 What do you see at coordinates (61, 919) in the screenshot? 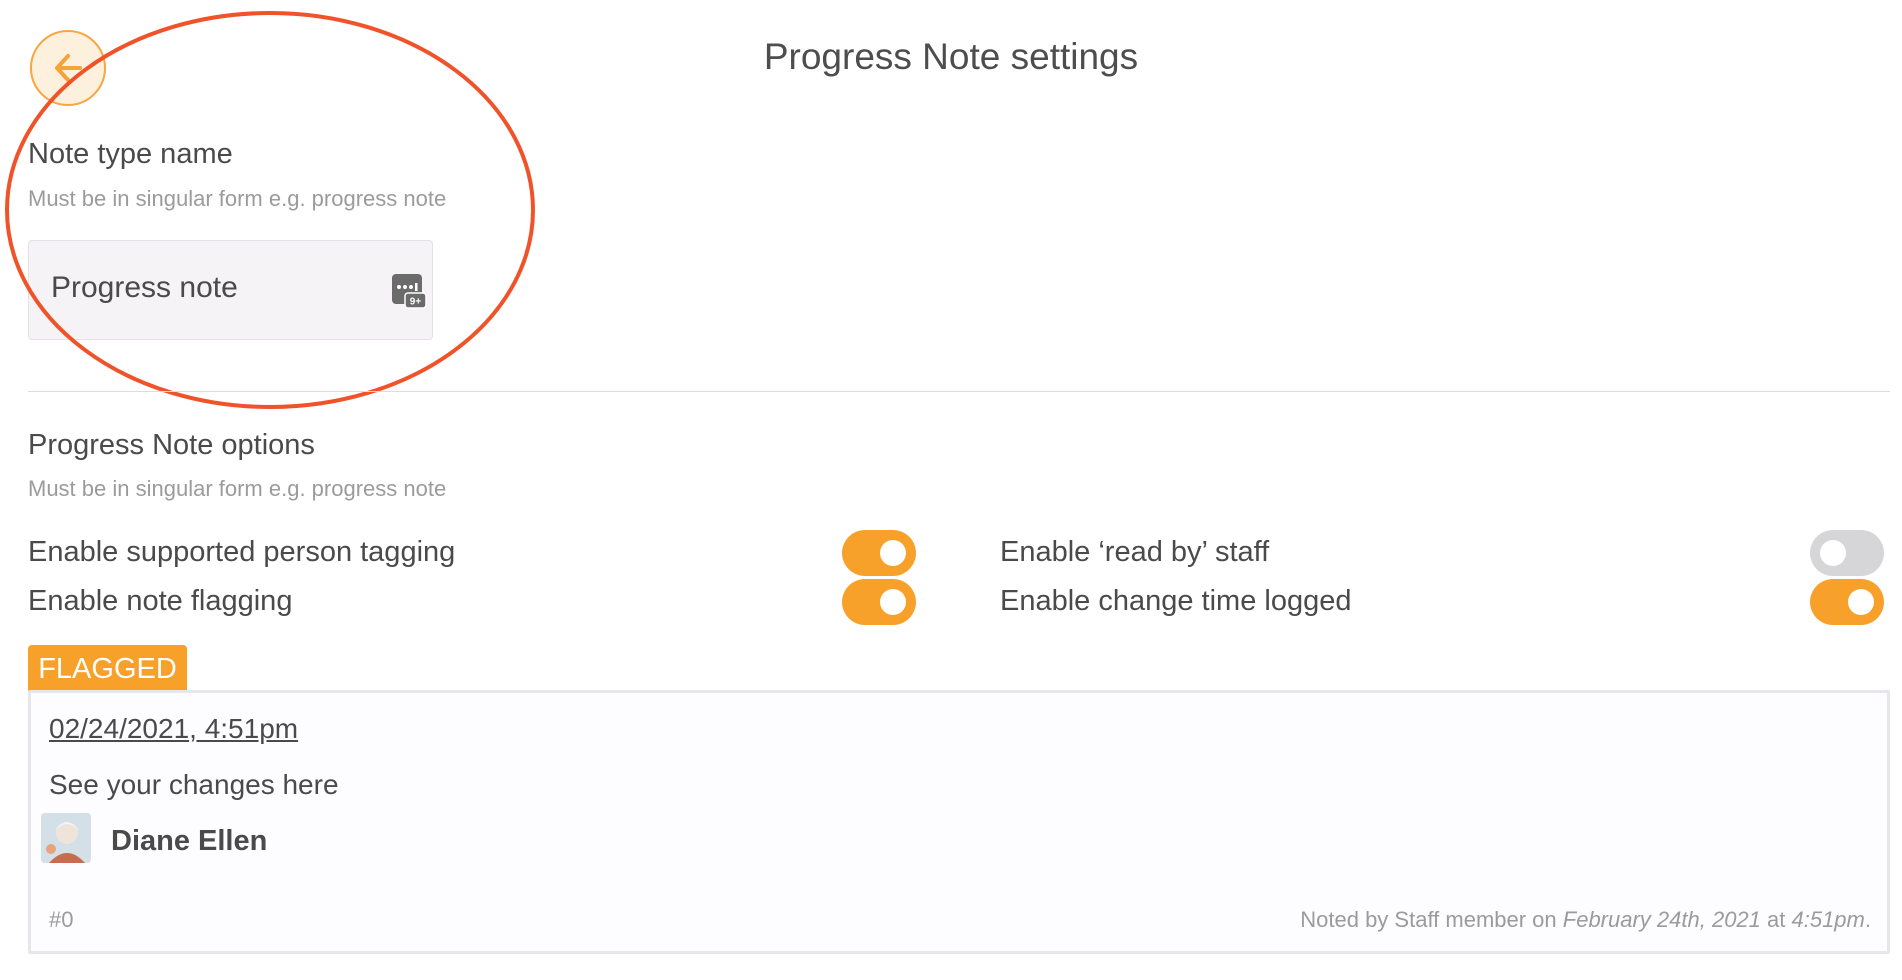
I see `note-id: #0` at bounding box center [61, 919].